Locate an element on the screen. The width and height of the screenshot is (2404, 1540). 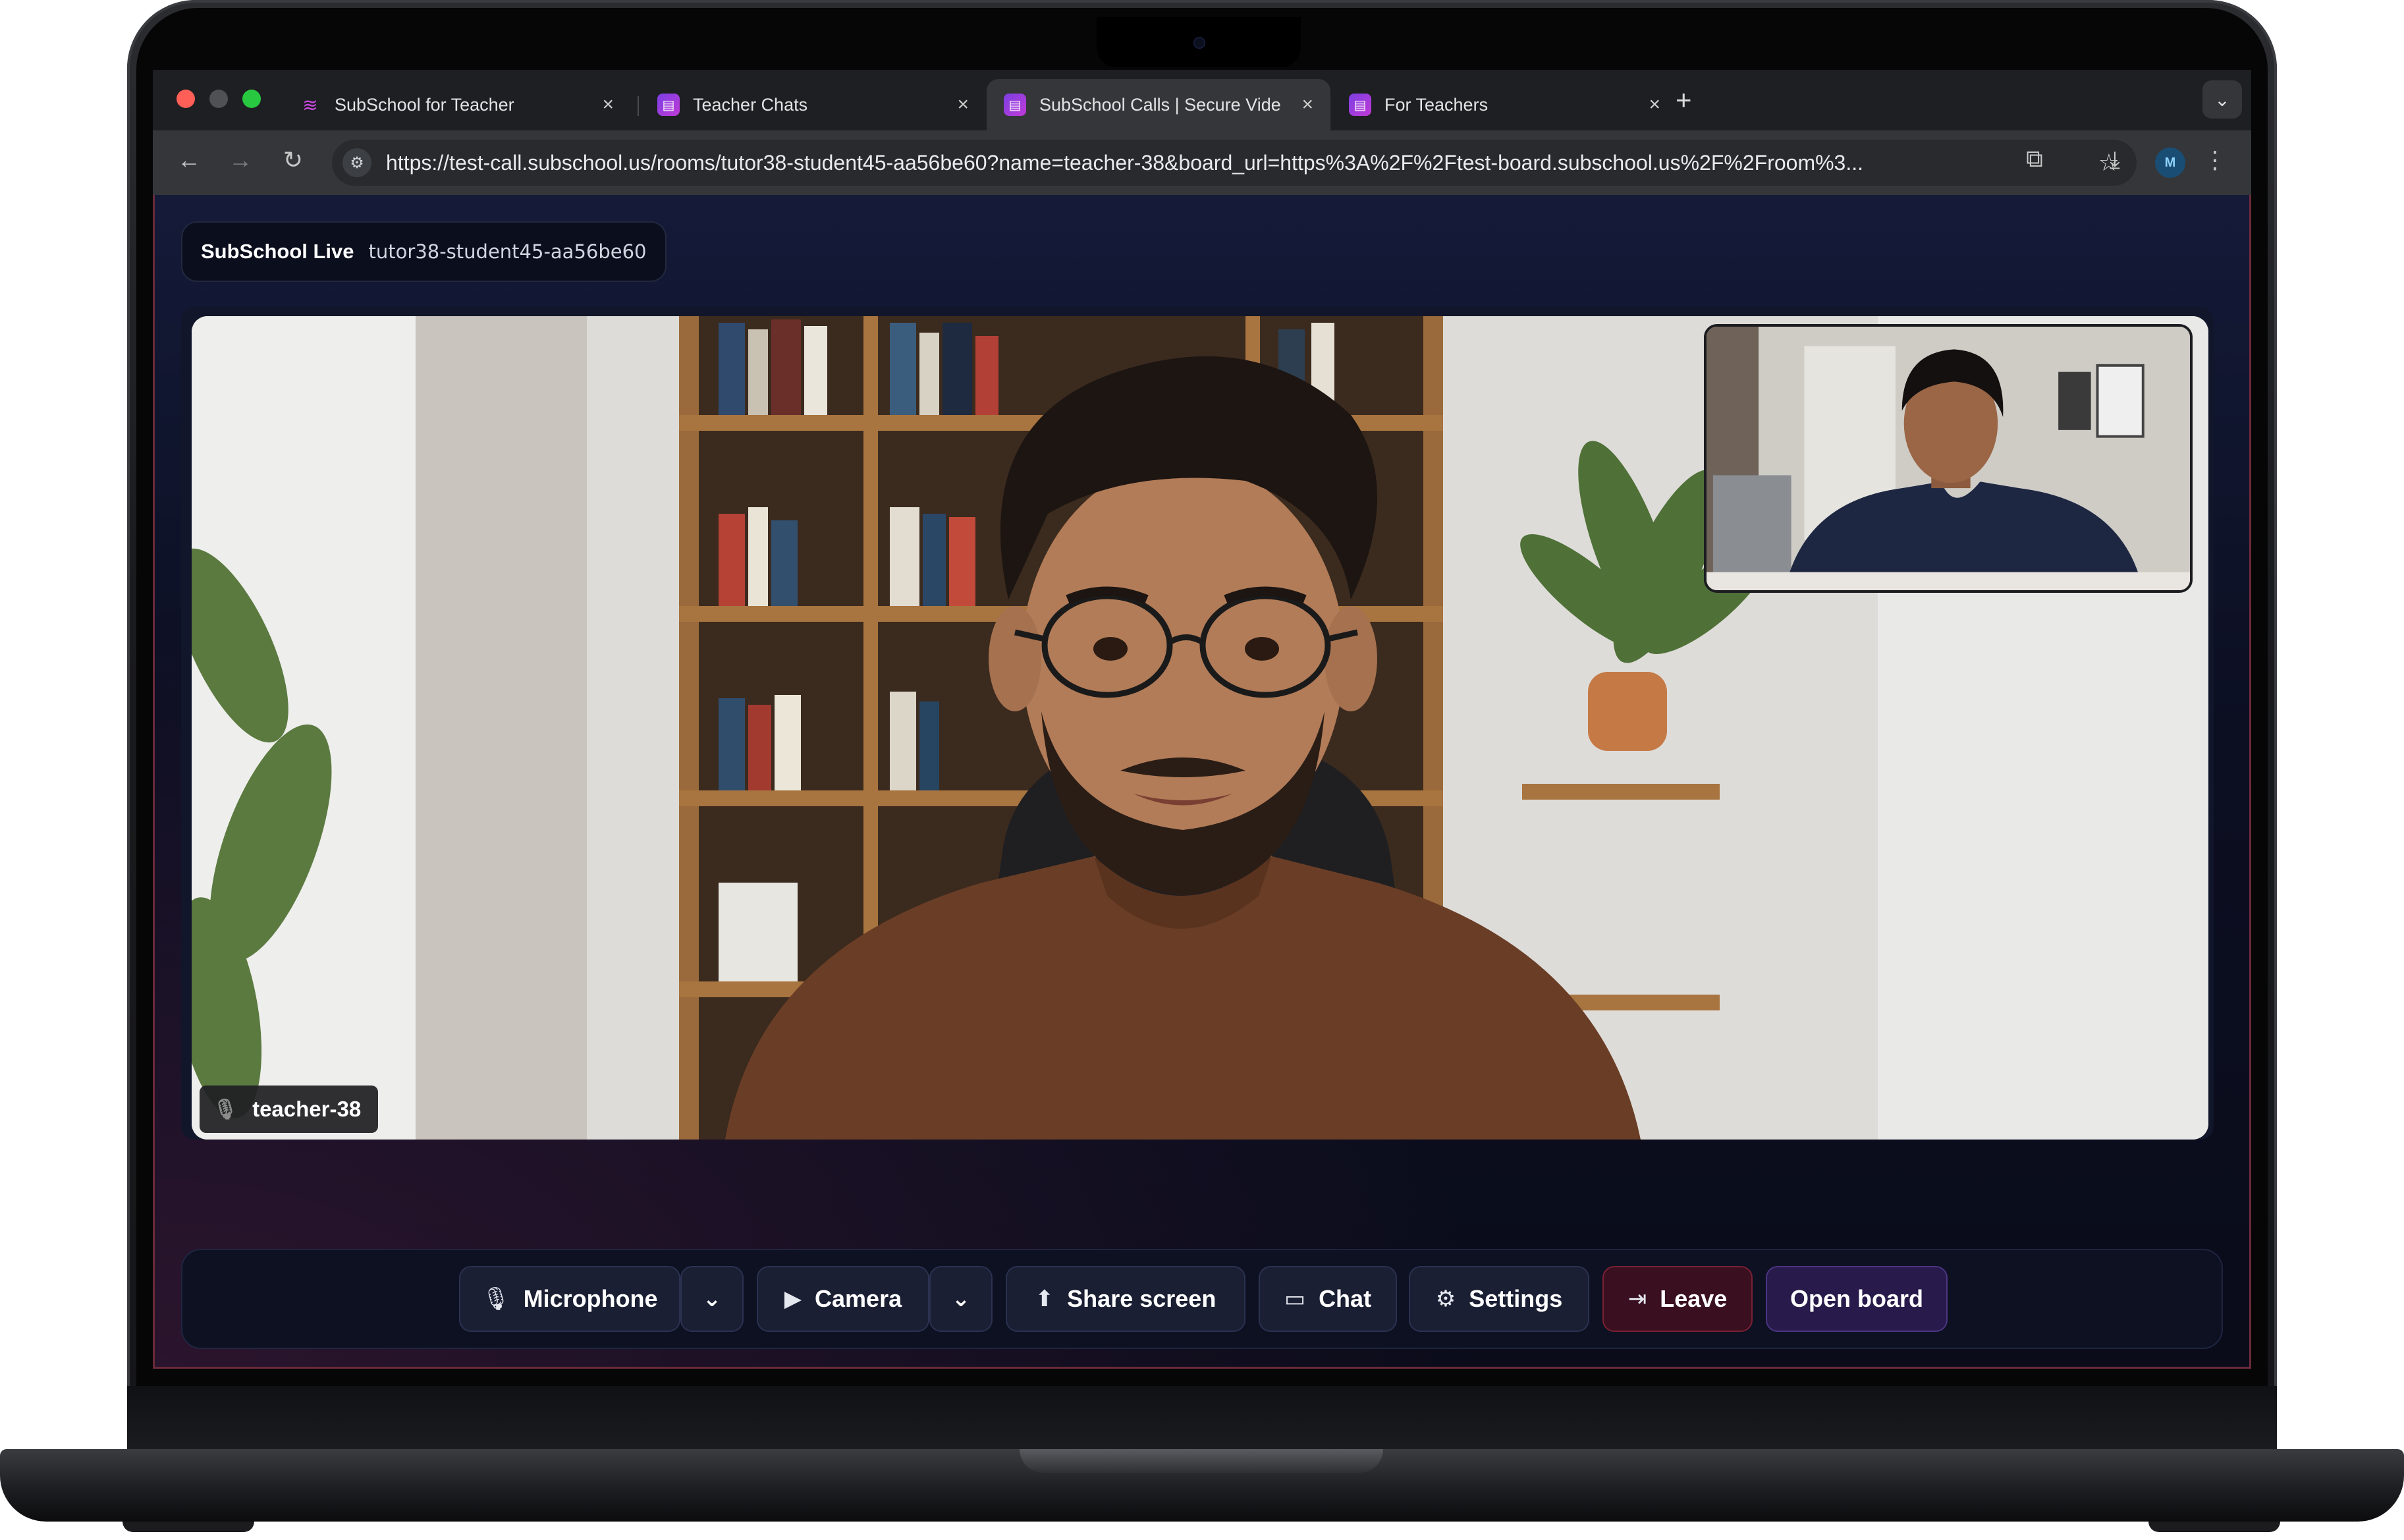
app-brand: SubSchool Live is located at coordinates (277, 251).